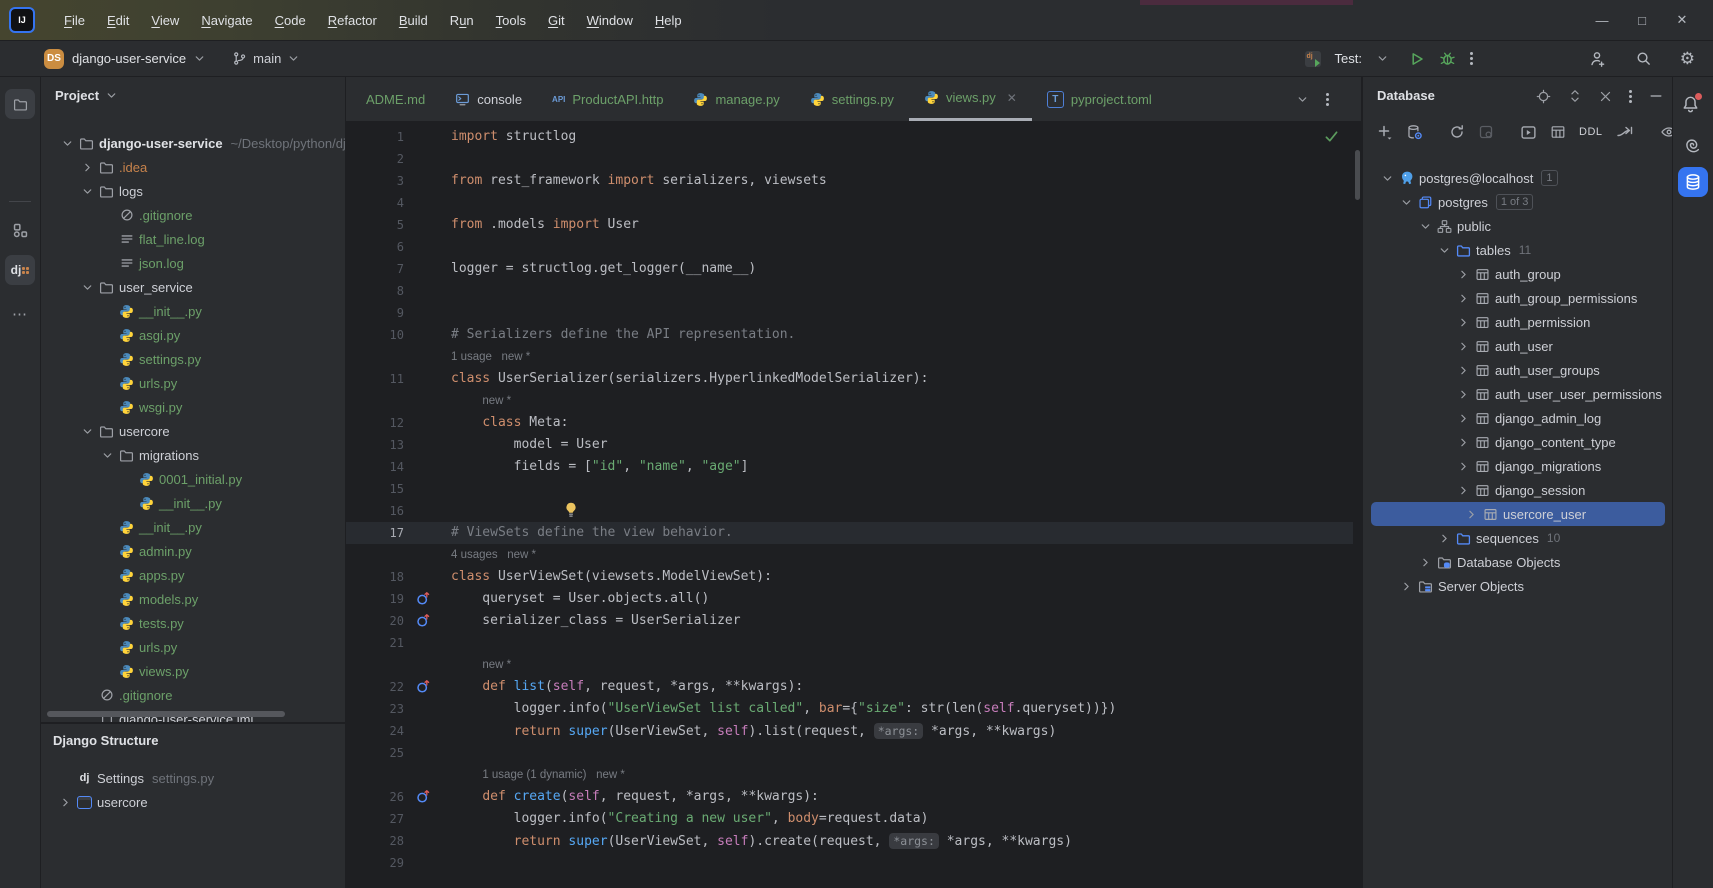 Image resolution: width=1713 pixels, height=888 pixels. Describe the element at coordinates (556, 20) in the screenshot. I see `menu-git: Git` at that location.